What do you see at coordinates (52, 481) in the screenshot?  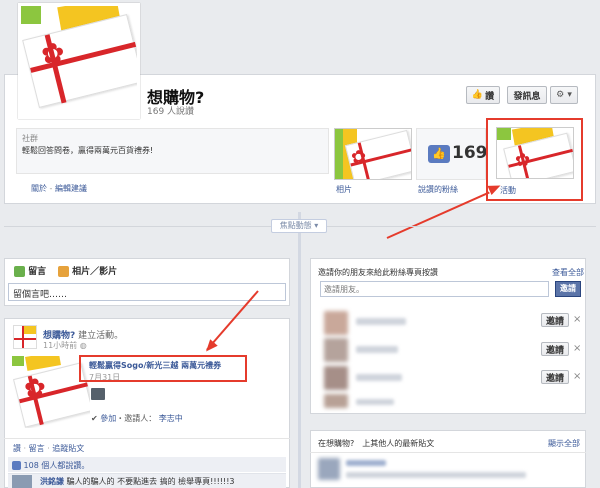 I see `comment-author: 洪銘謙` at bounding box center [52, 481].